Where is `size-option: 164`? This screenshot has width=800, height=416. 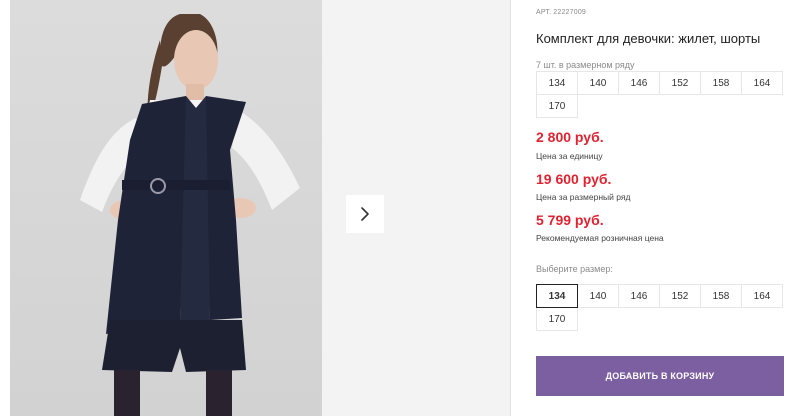 size-option: 164 is located at coordinates (762, 296).